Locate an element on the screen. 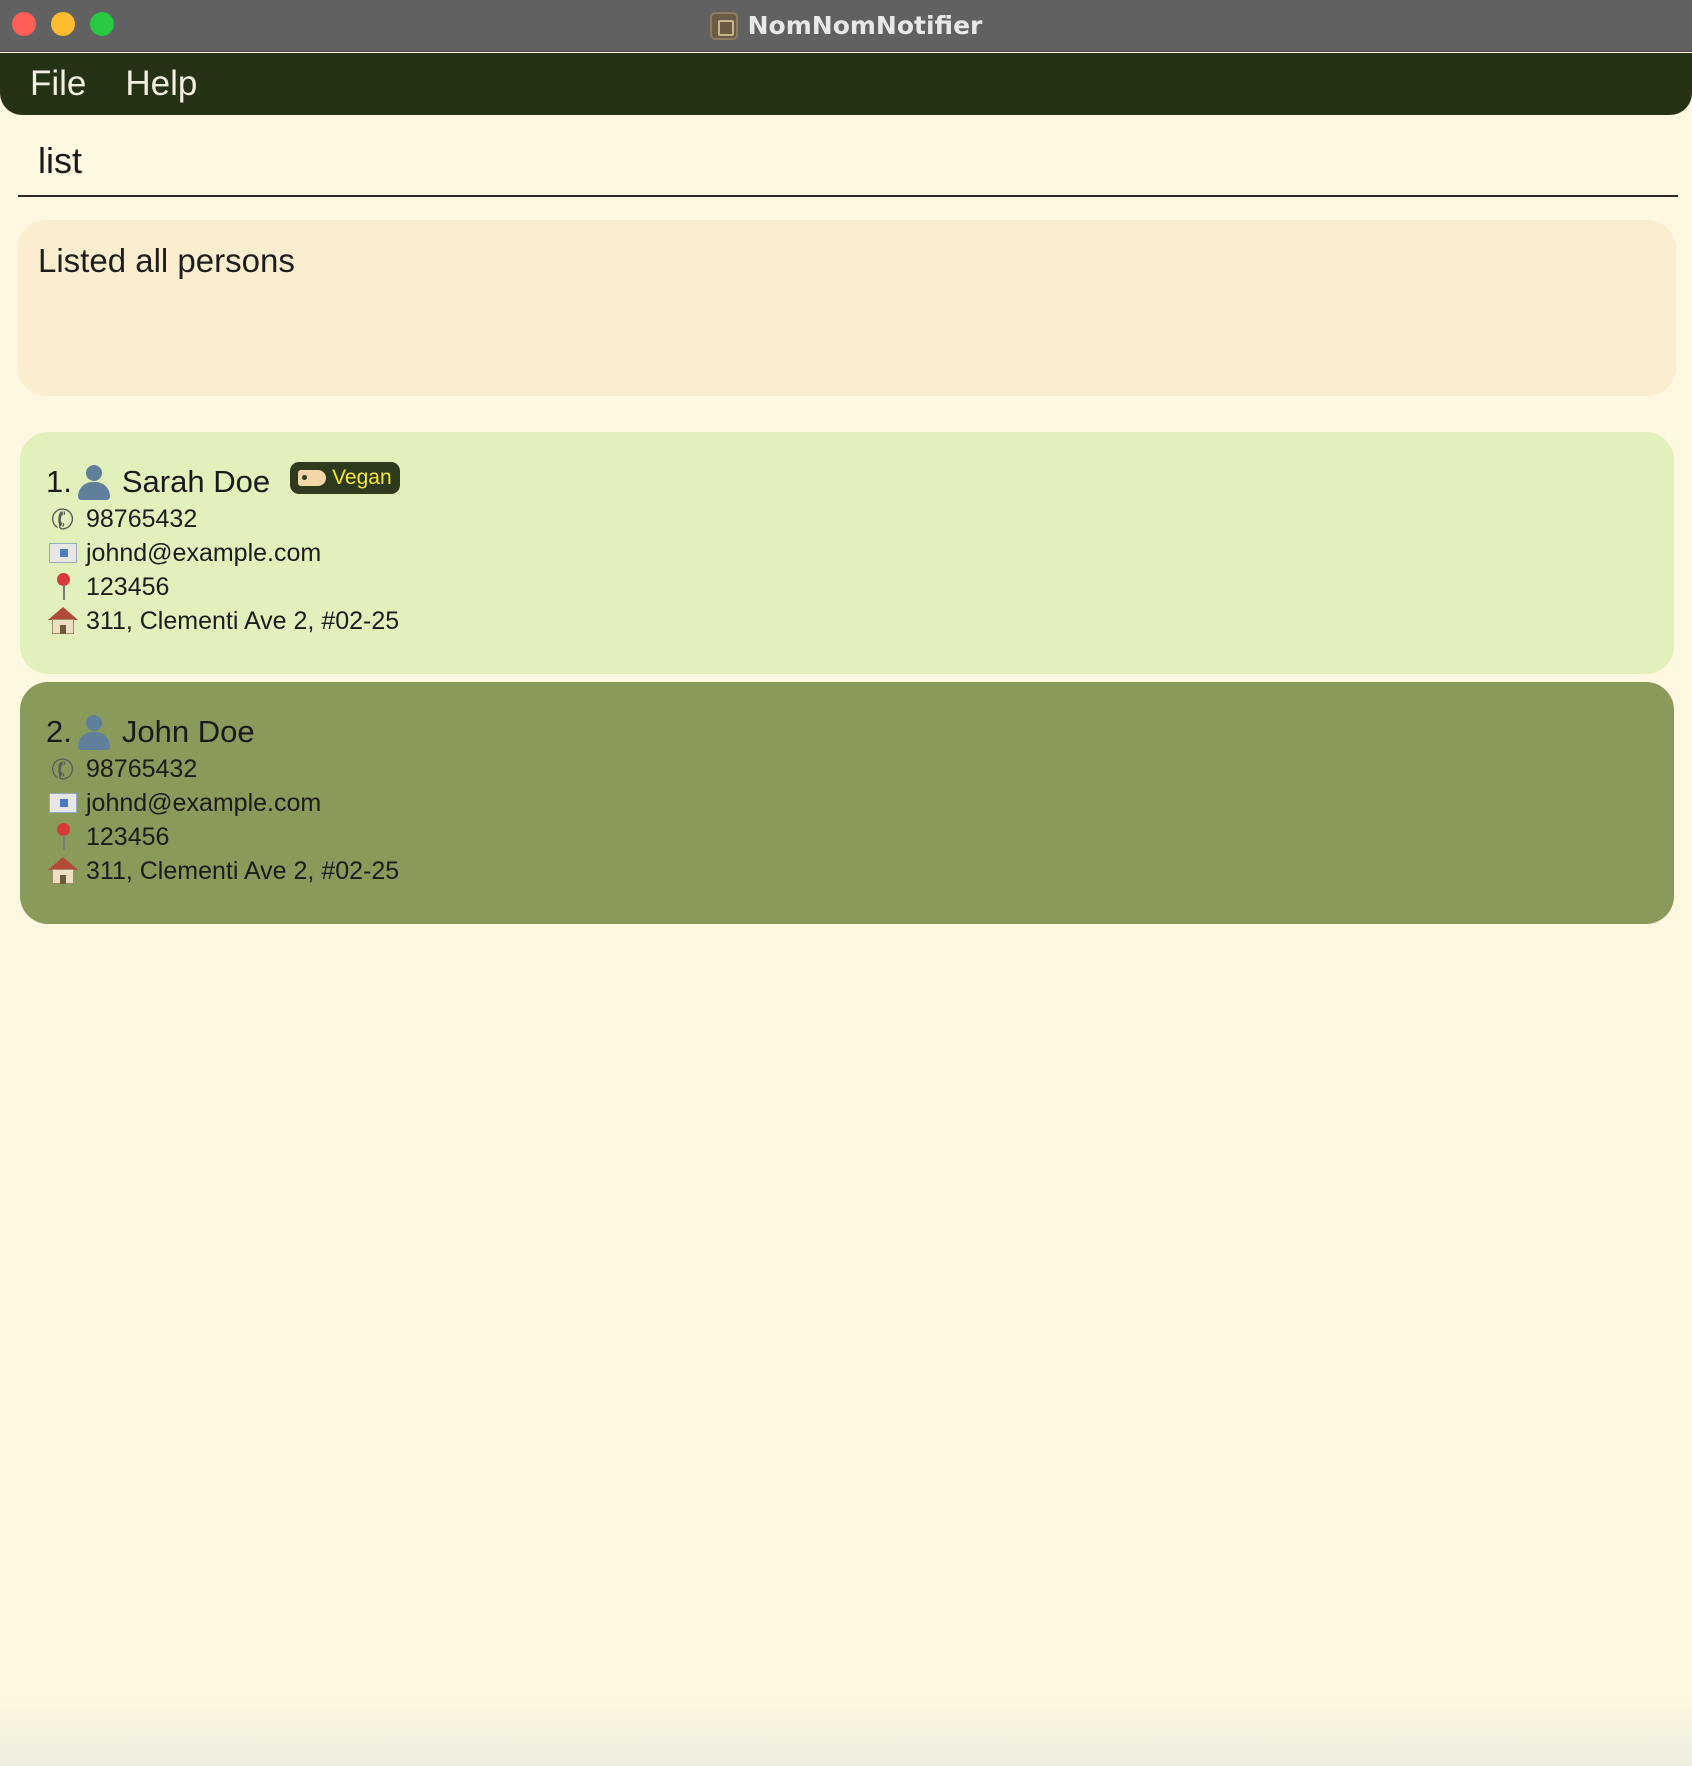 Image resolution: width=1692 pixels, height=1766 pixels. person-name: John Doe is located at coordinates (188, 731).